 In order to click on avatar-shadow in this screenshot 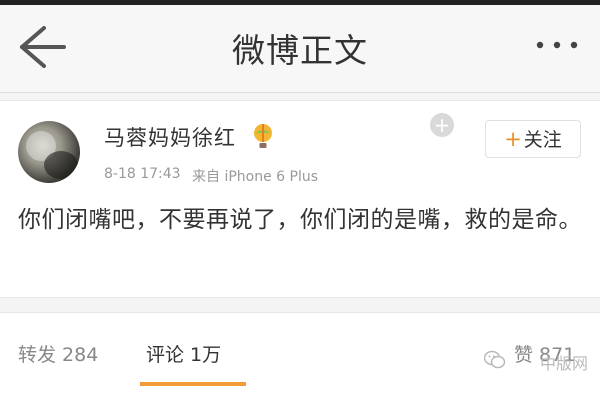, I will do `click(61, 165)`.